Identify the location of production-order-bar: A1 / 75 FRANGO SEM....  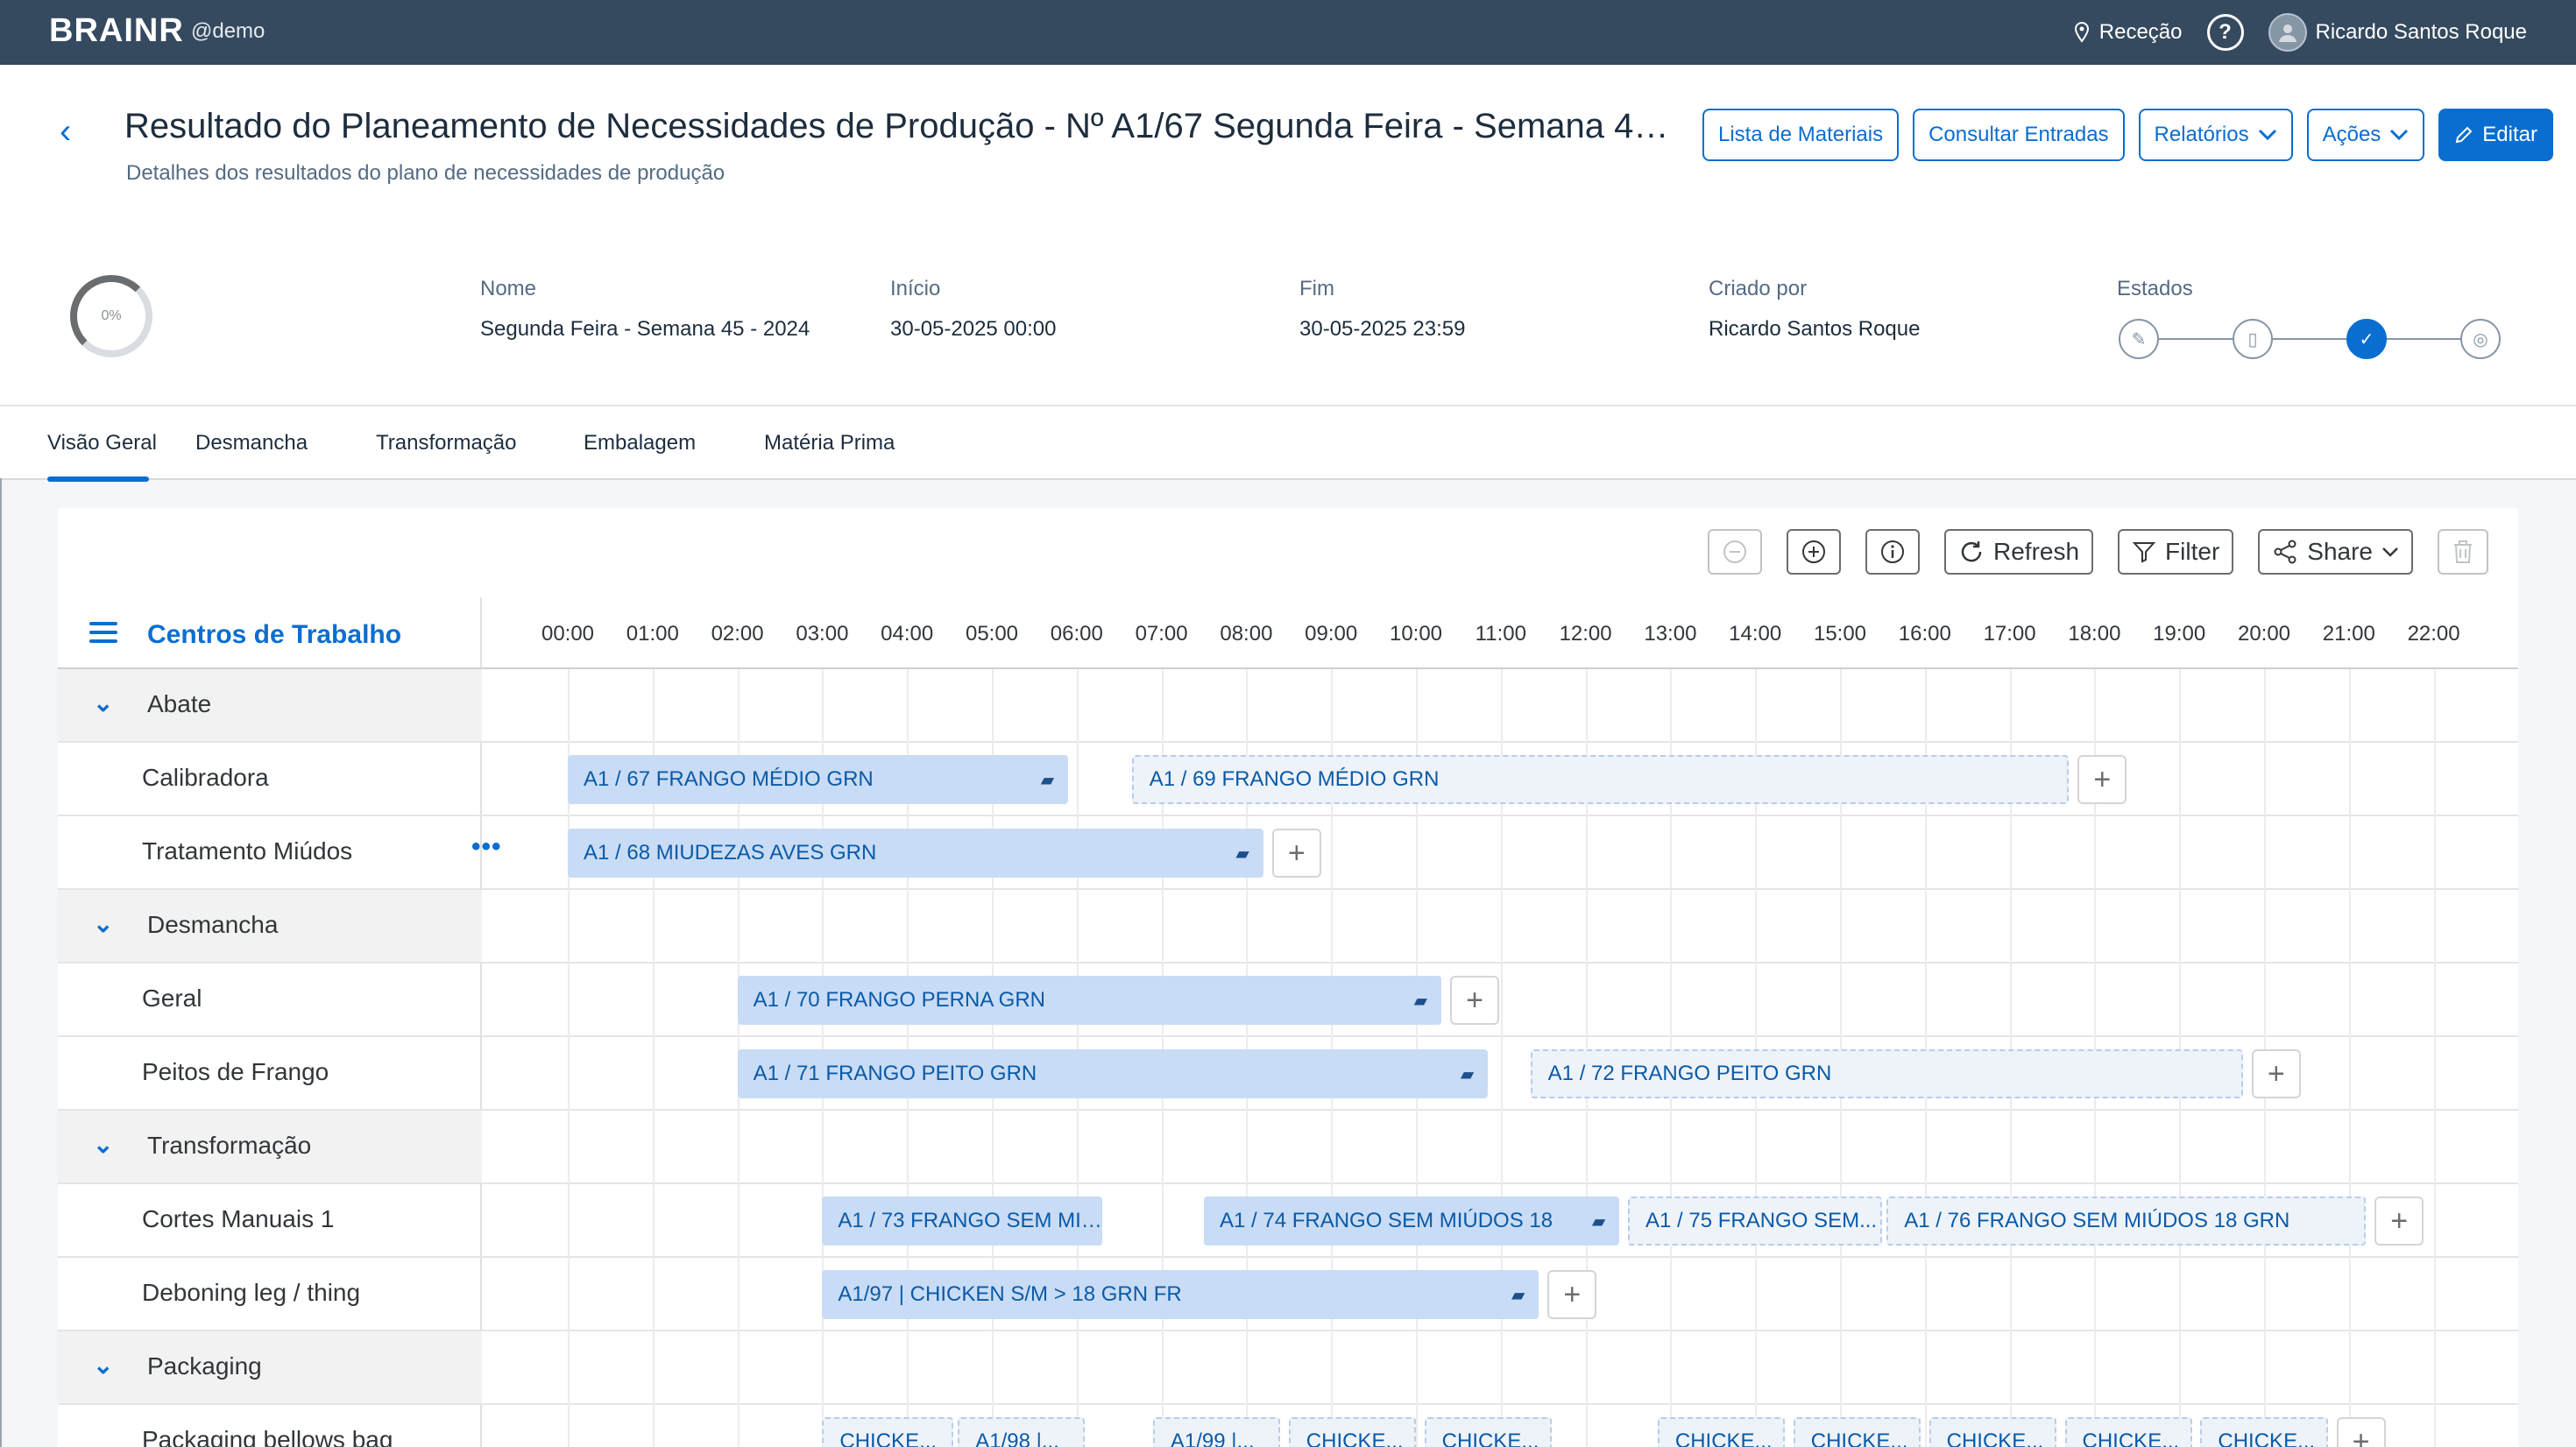
(1755, 1221).